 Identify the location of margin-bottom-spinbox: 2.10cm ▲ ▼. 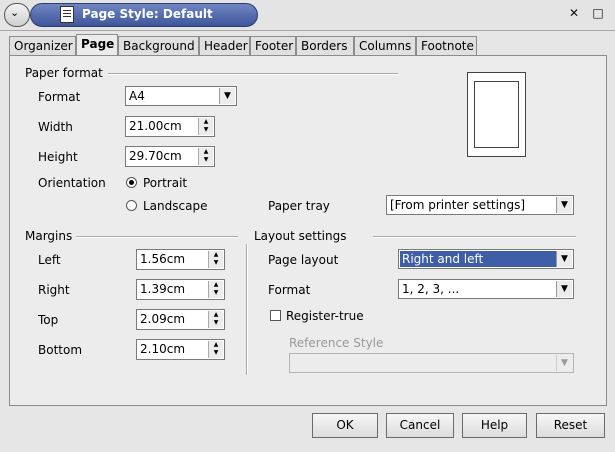
(180, 349).